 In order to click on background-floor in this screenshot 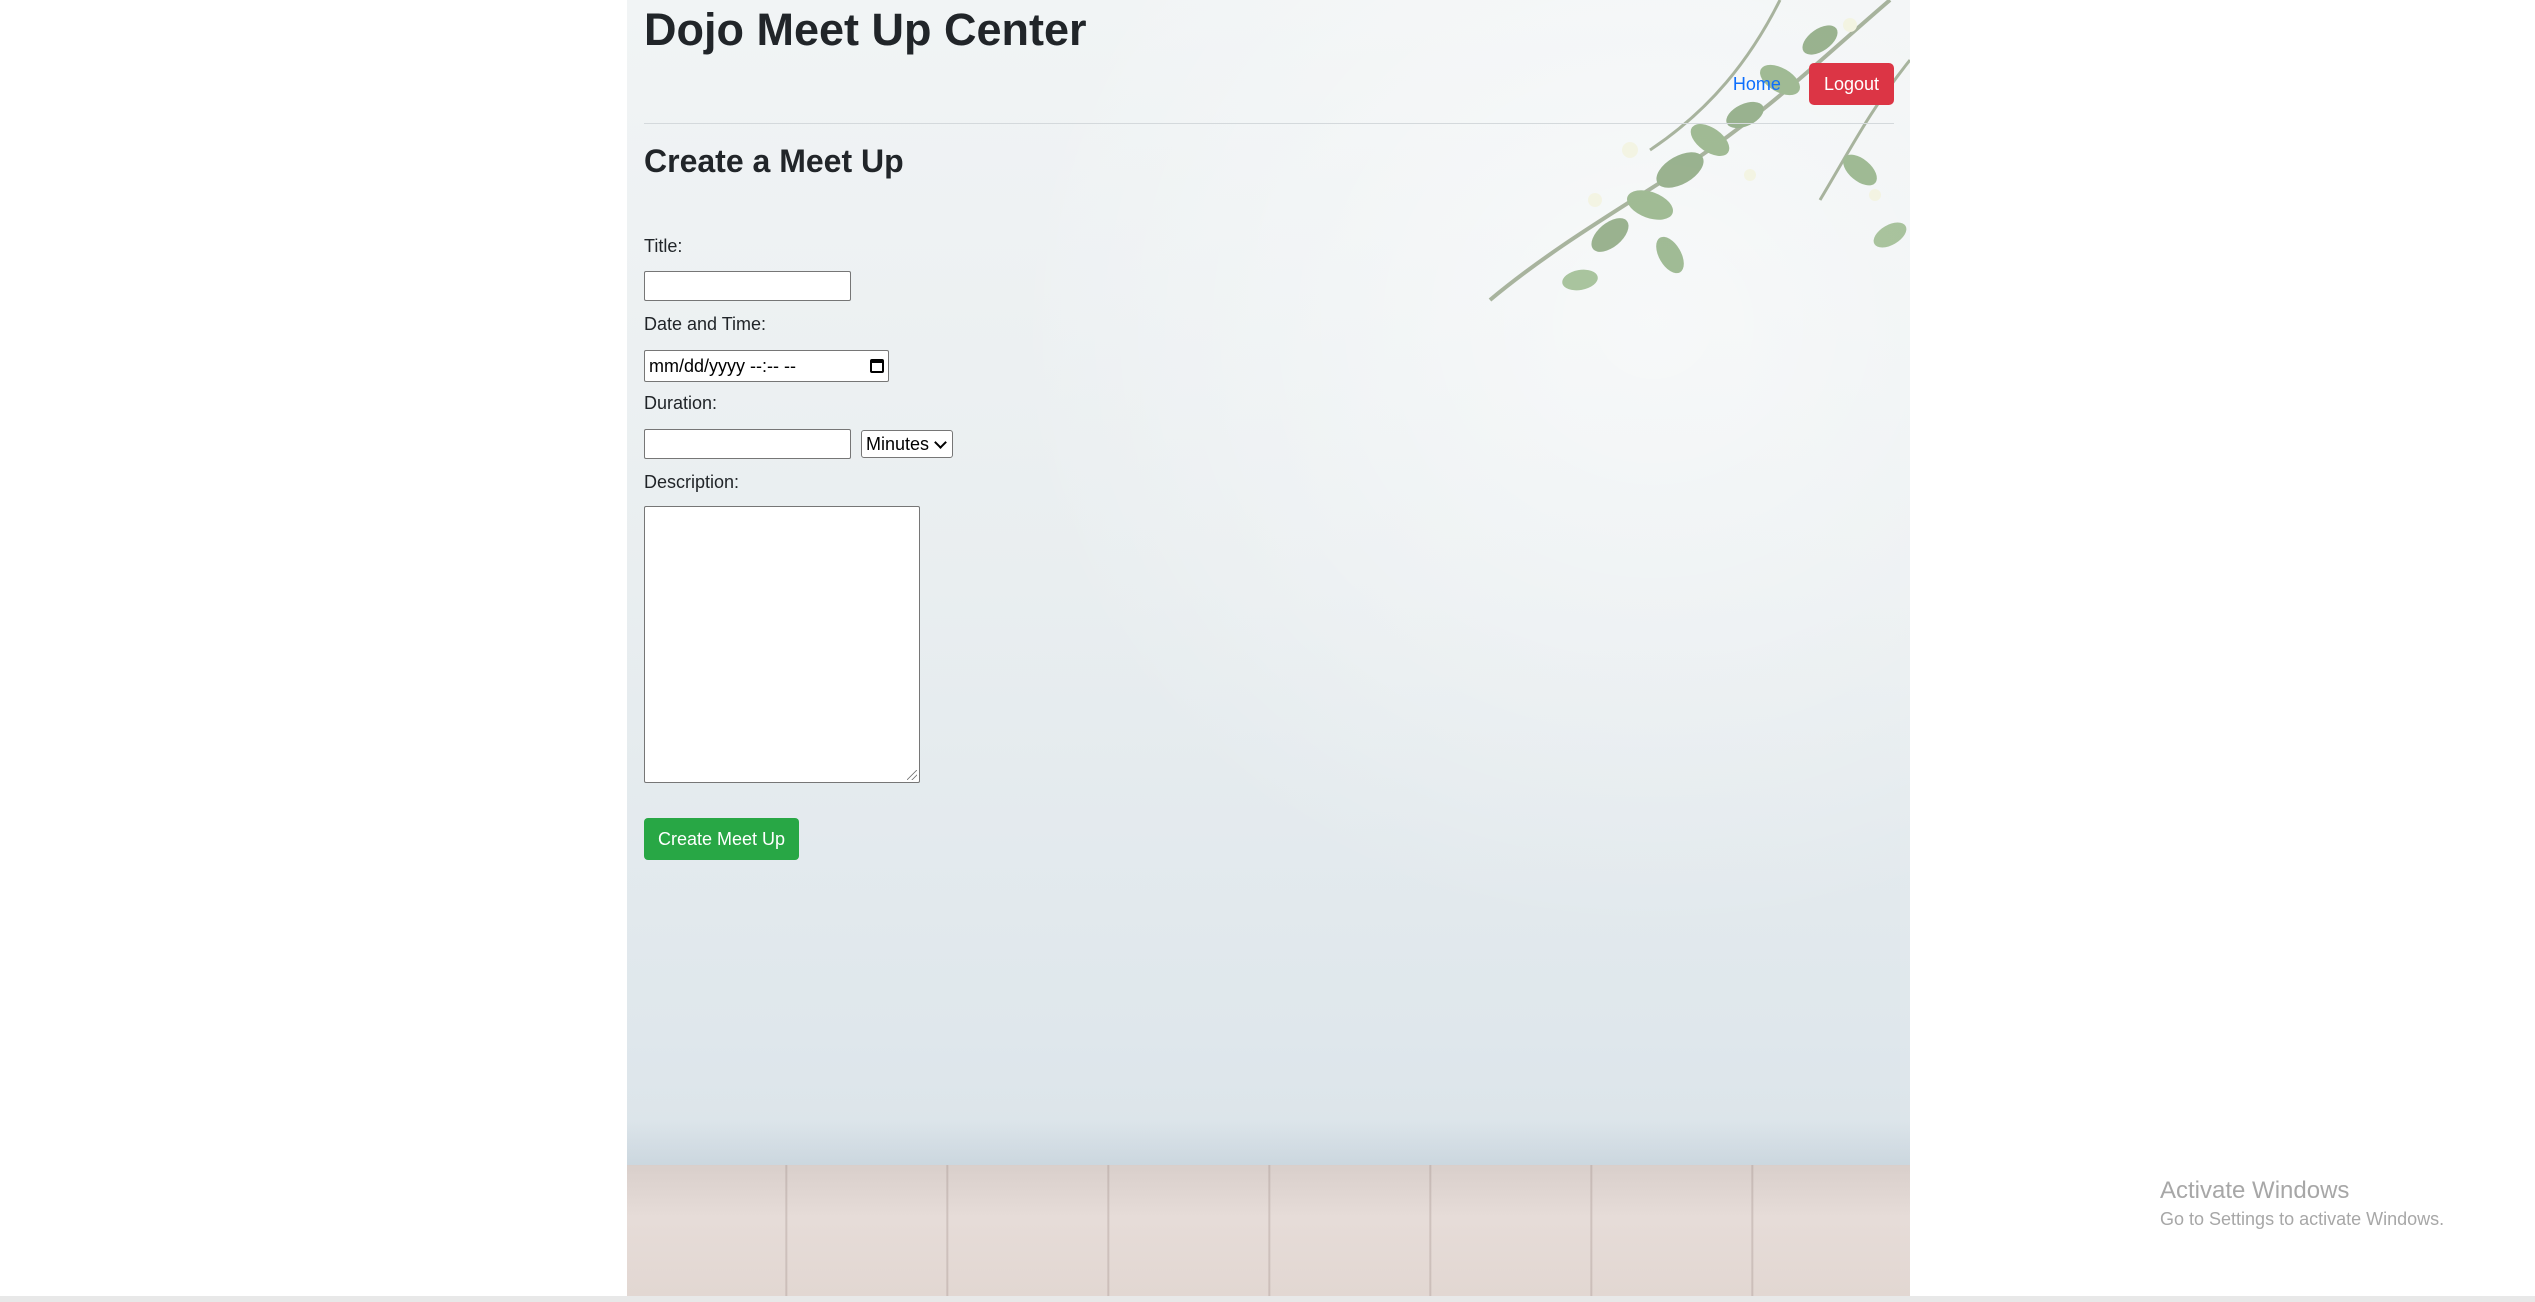, I will do `click(1268, 1230)`.